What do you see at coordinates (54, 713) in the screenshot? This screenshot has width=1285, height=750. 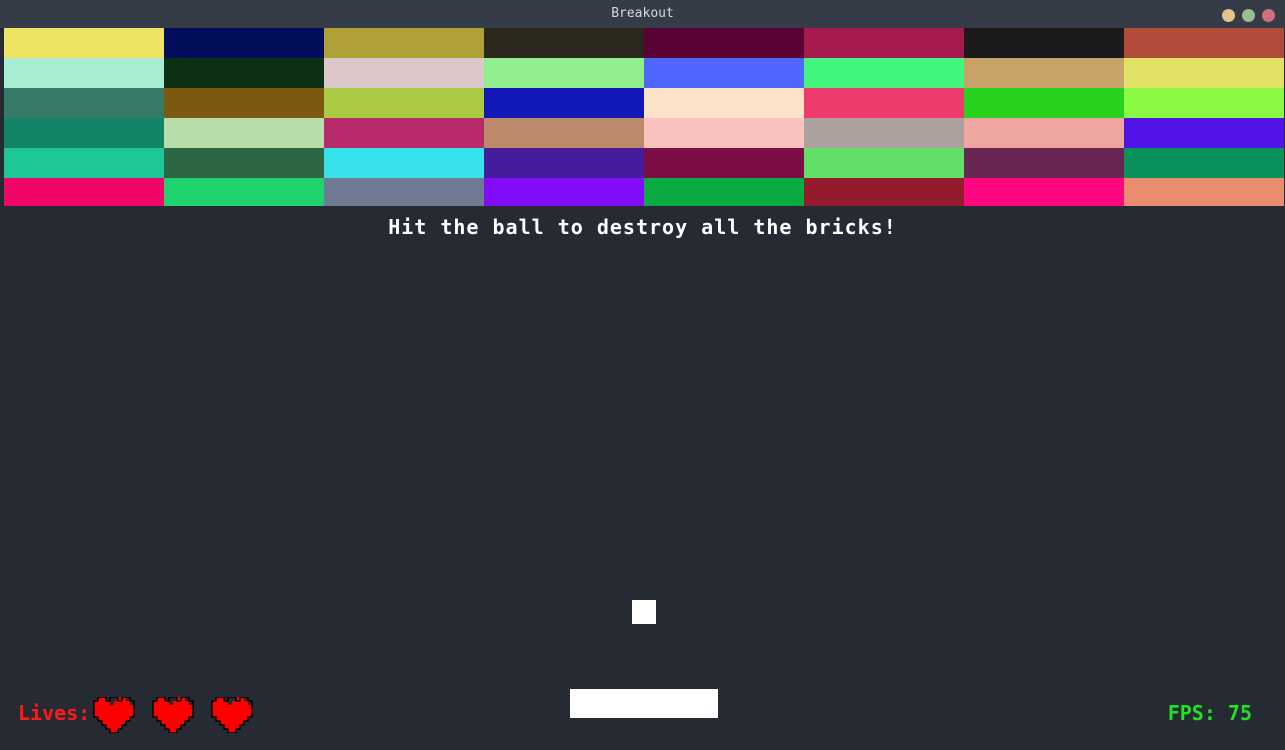 I see `lives-label: Lives:` at bounding box center [54, 713].